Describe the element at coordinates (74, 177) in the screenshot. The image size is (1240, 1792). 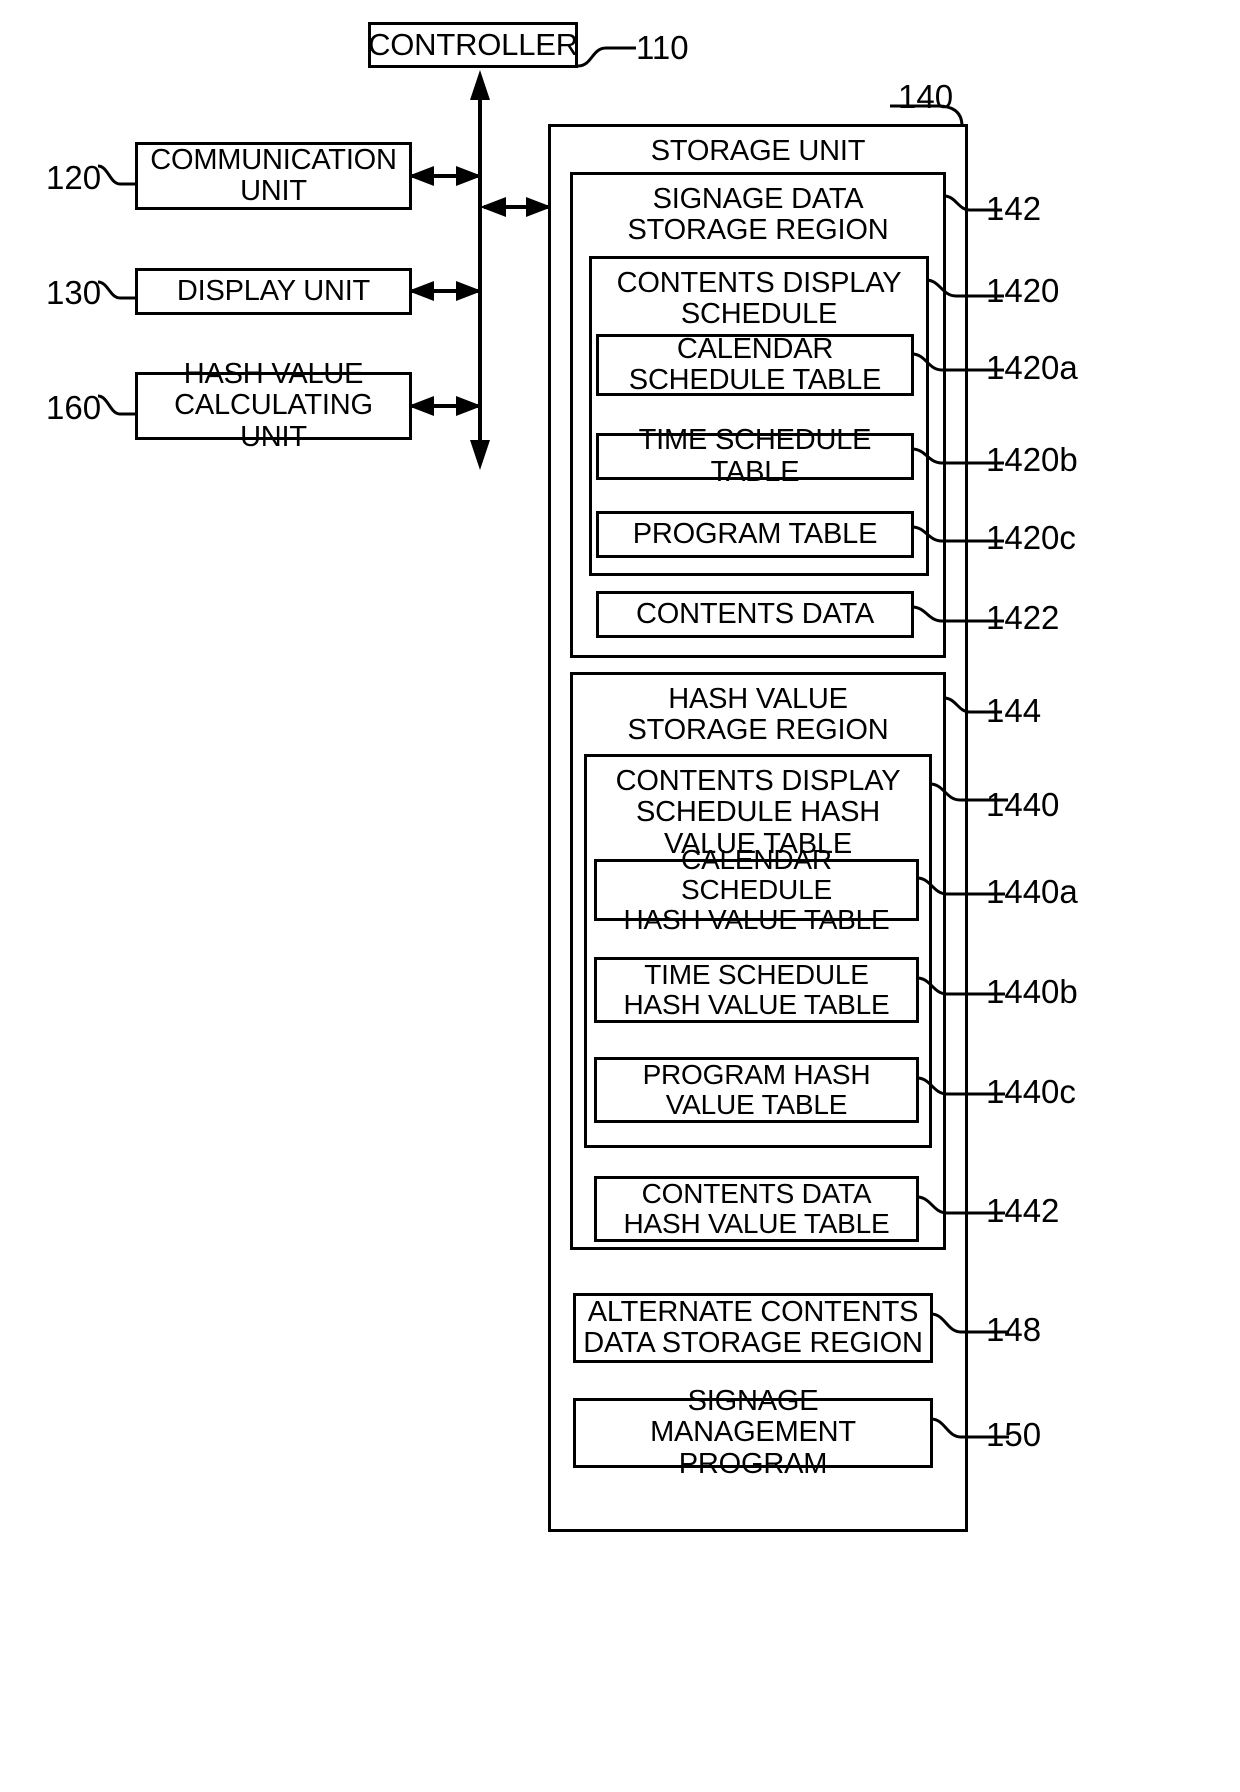
I see `ref-120: 120` at that location.